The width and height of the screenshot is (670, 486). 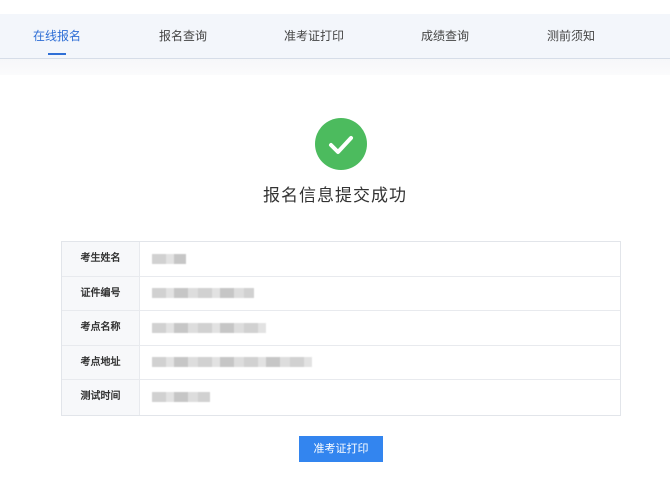 I want to click on info-label: 考生姓名, so click(x=101, y=259).